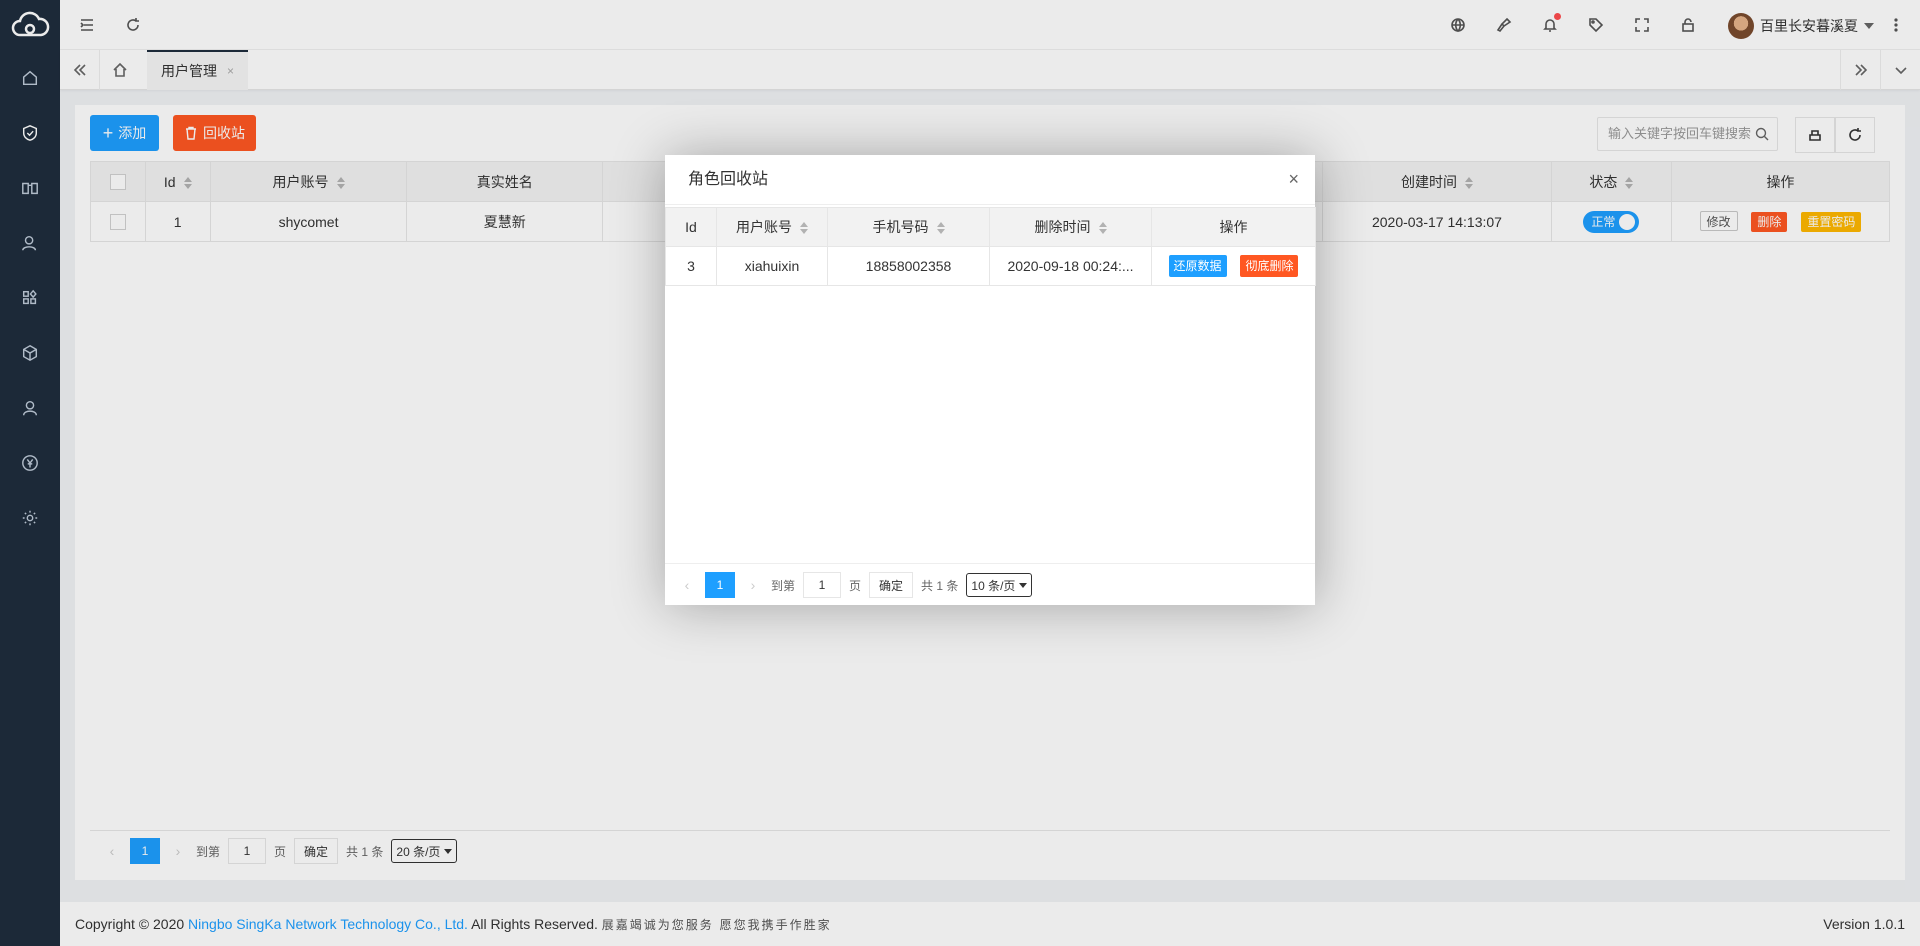  Describe the element at coordinates (1197, 266) in the screenshot. I see `restore-button: 还原数据` at that location.